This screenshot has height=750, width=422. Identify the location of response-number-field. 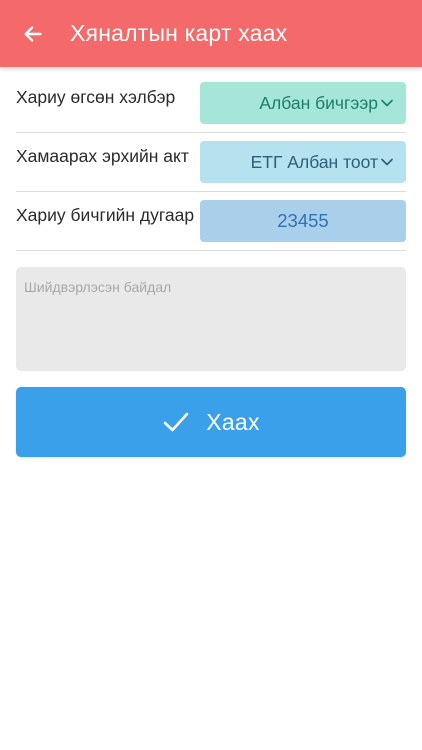
(303, 221).